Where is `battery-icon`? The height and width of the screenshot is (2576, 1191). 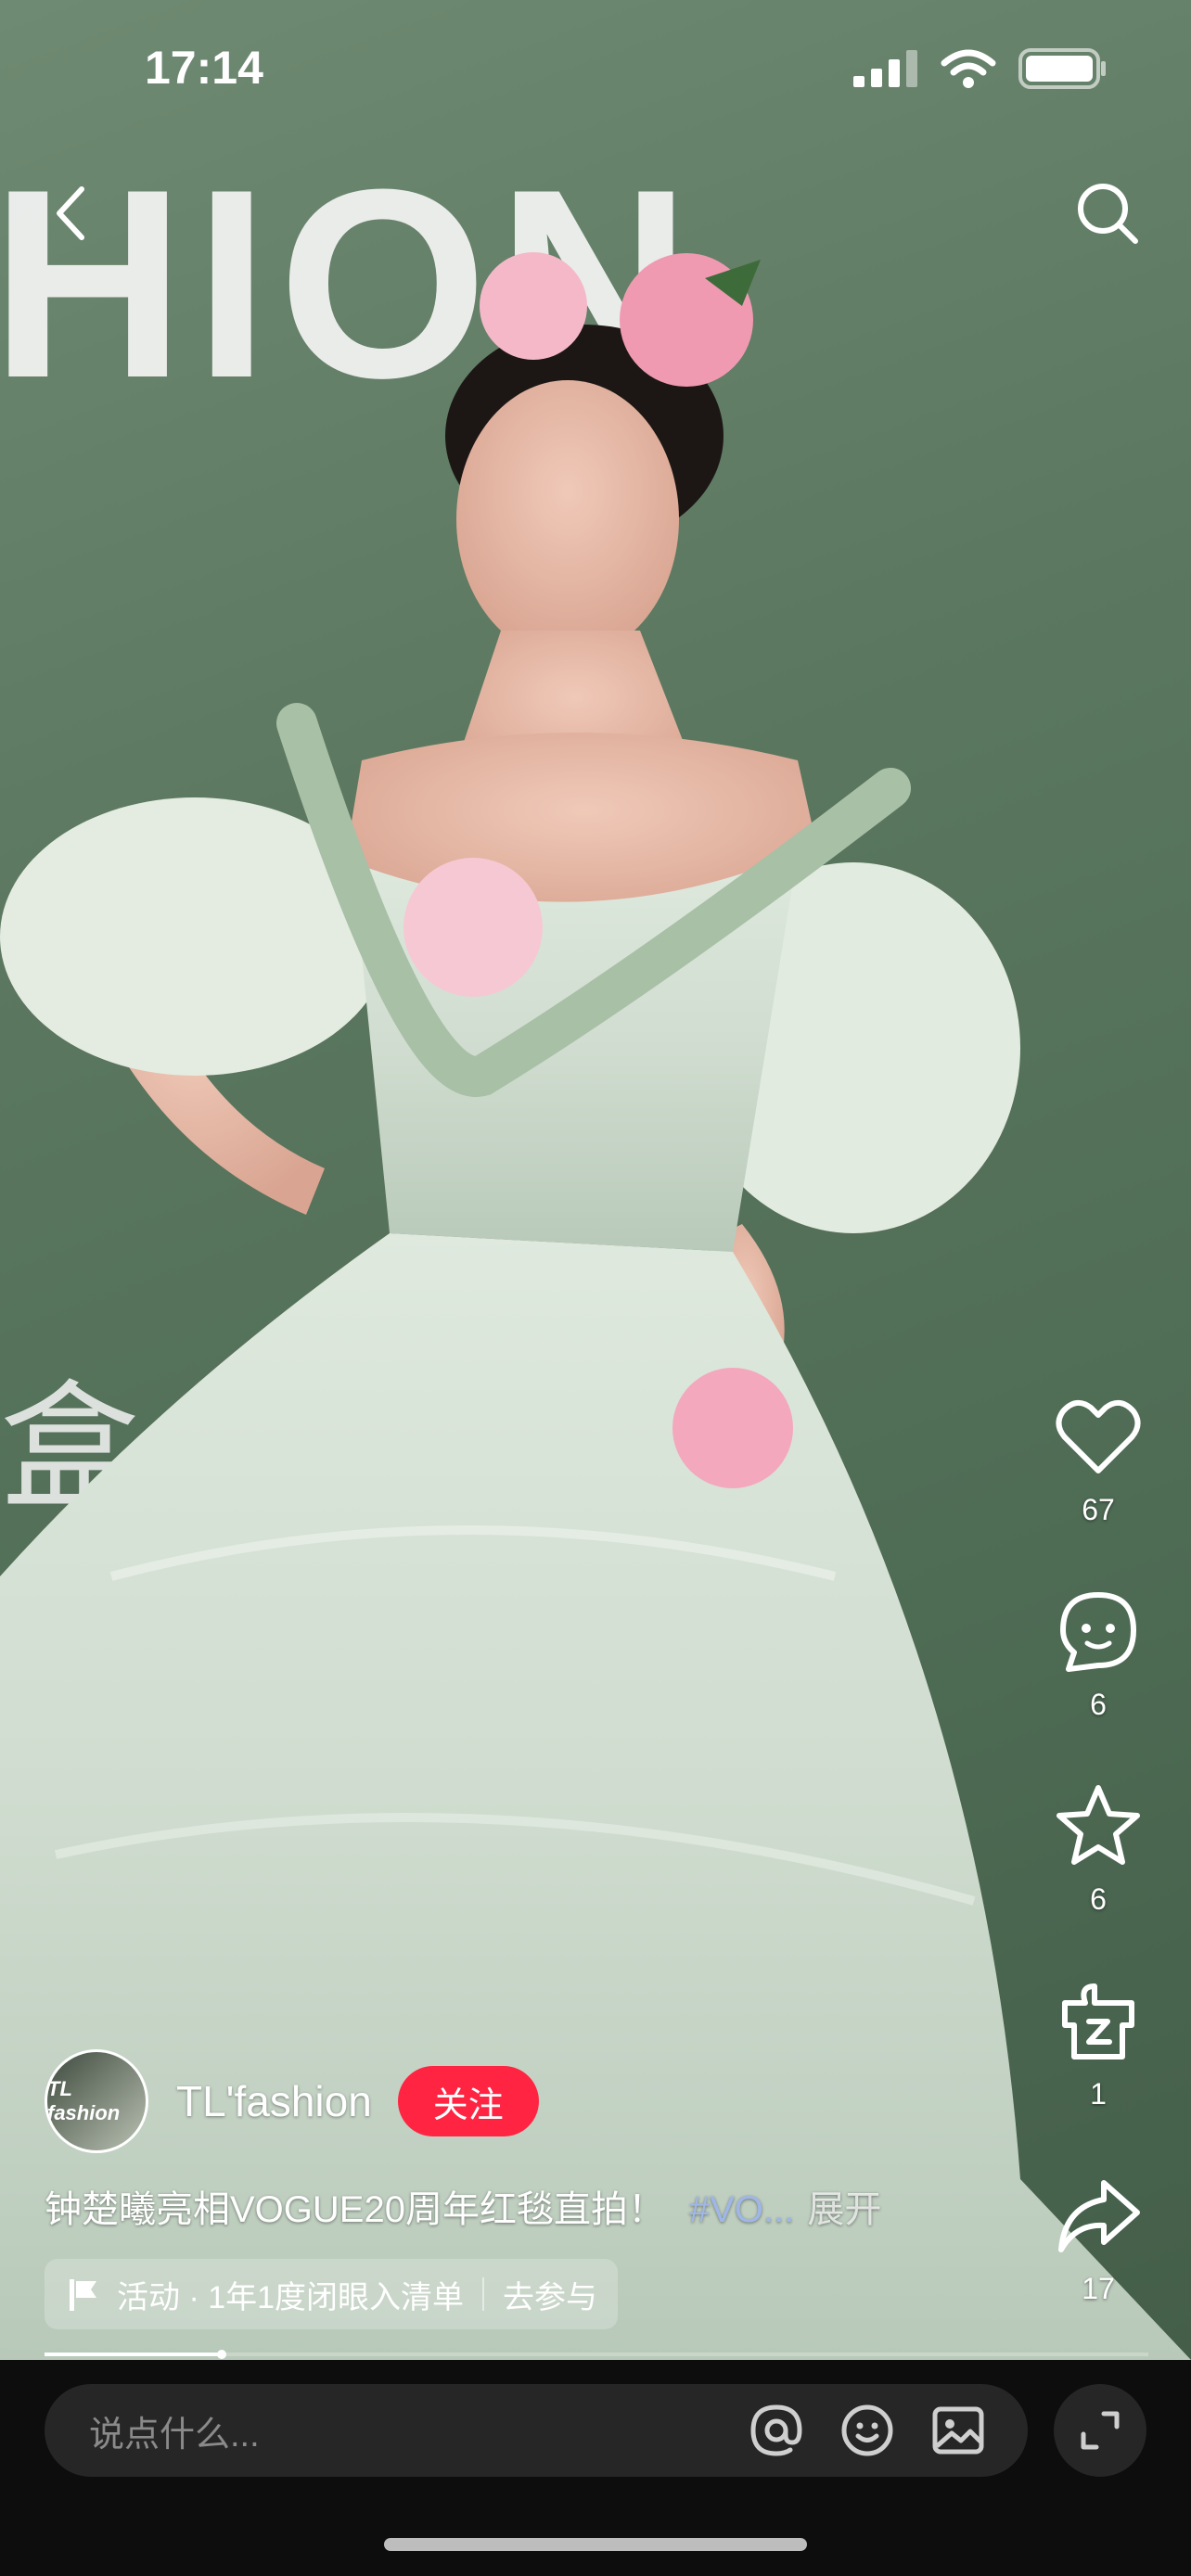
battery-icon is located at coordinates (1062, 68).